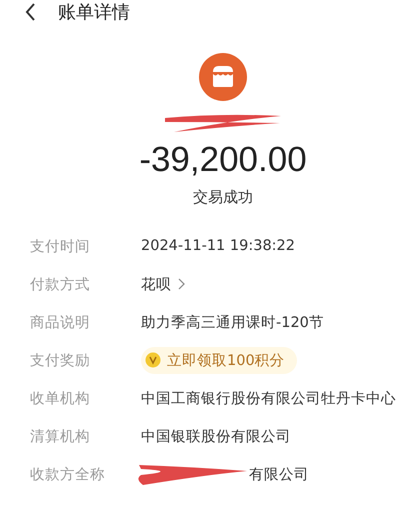 Image resolution: width=400 pixels, height=510 pixels. I want to click on page-title: 账单详情, so click(94, 12).